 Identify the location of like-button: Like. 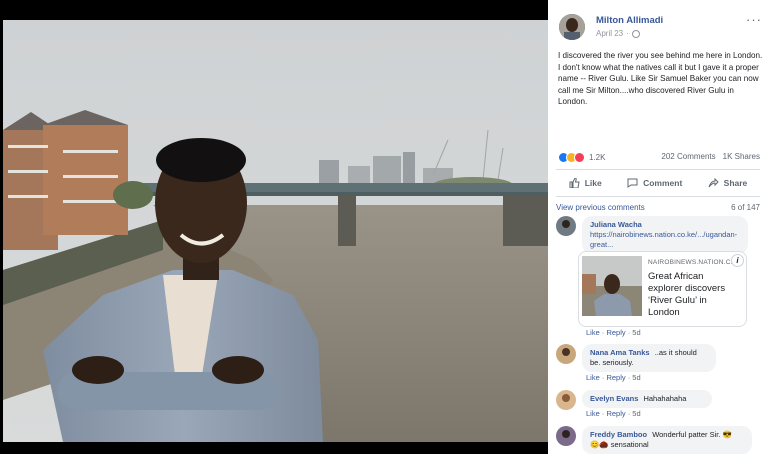
(585, 183).